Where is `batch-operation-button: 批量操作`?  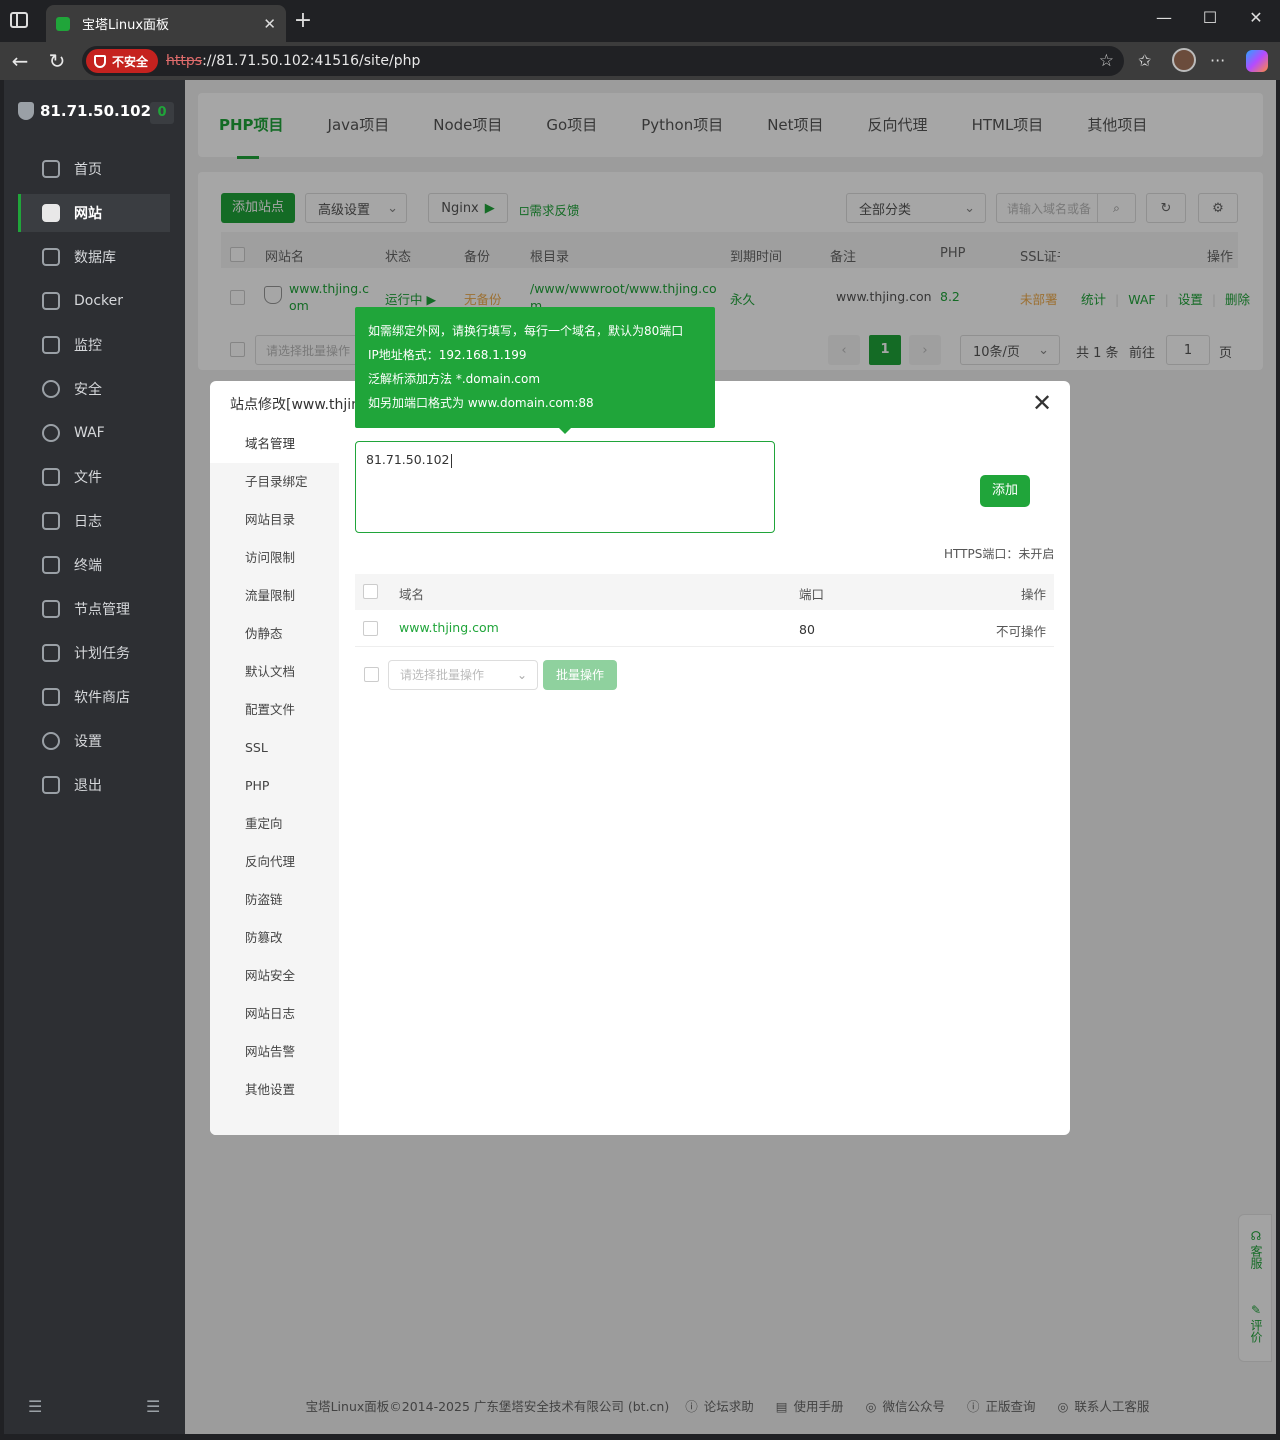
batch-operation-button: 批量操作 is located at coordinates (580, 675).